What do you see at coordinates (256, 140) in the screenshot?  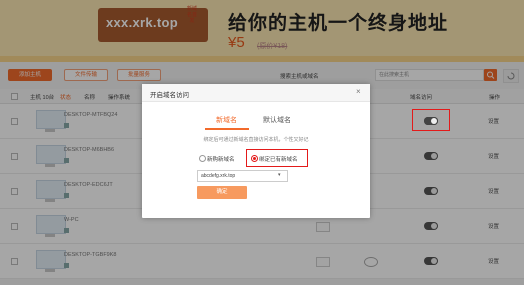 I see `modal-hint: 绑定后可通过新域名直接访问本机，个性又好记` at bounding box center [256, 140].